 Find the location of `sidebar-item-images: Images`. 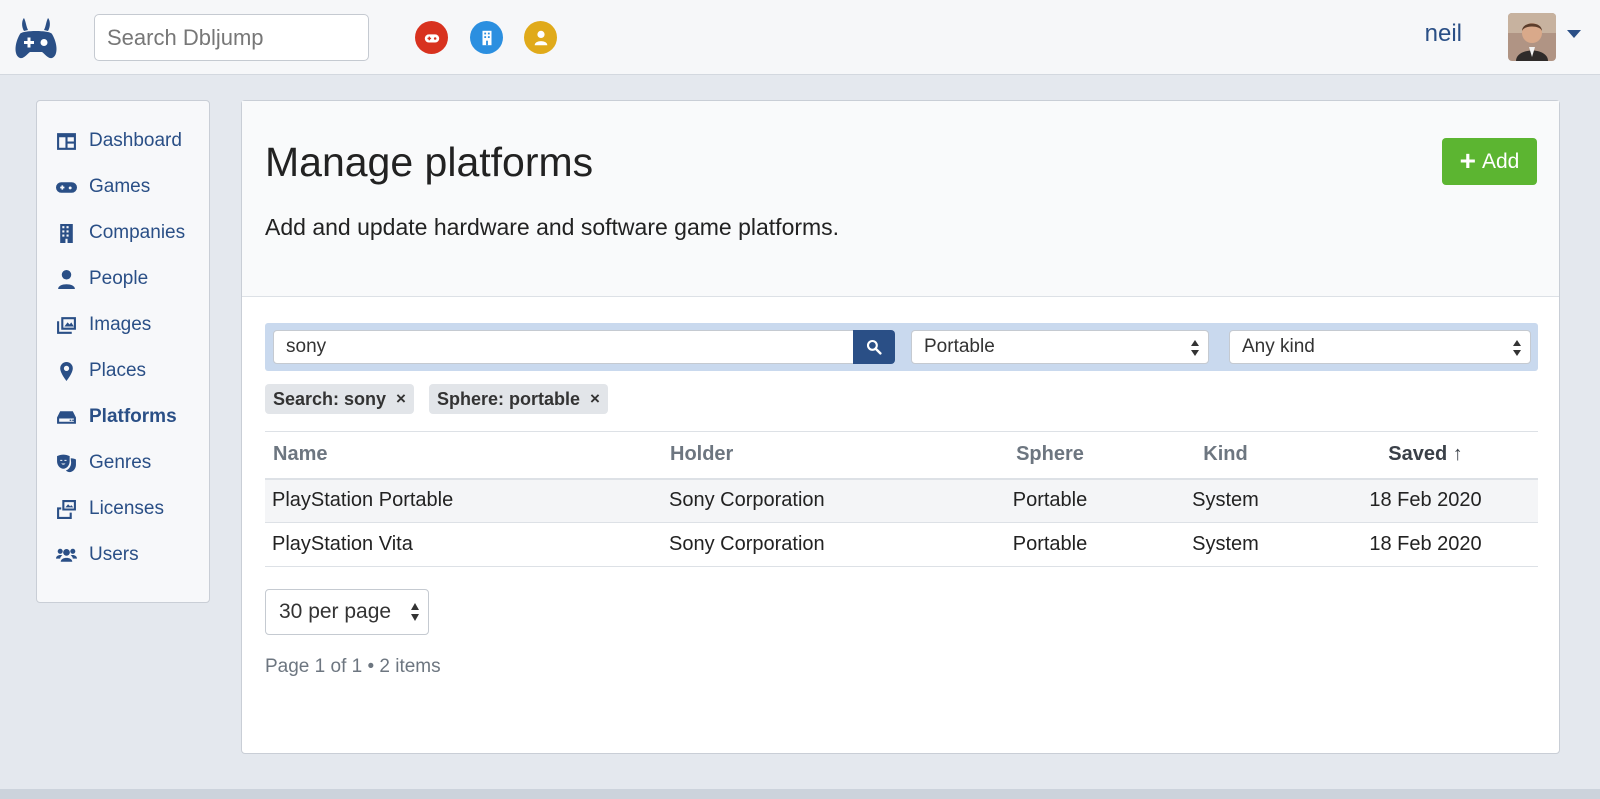

sidebar-item-images: Images is located at coordinates (123, 325).